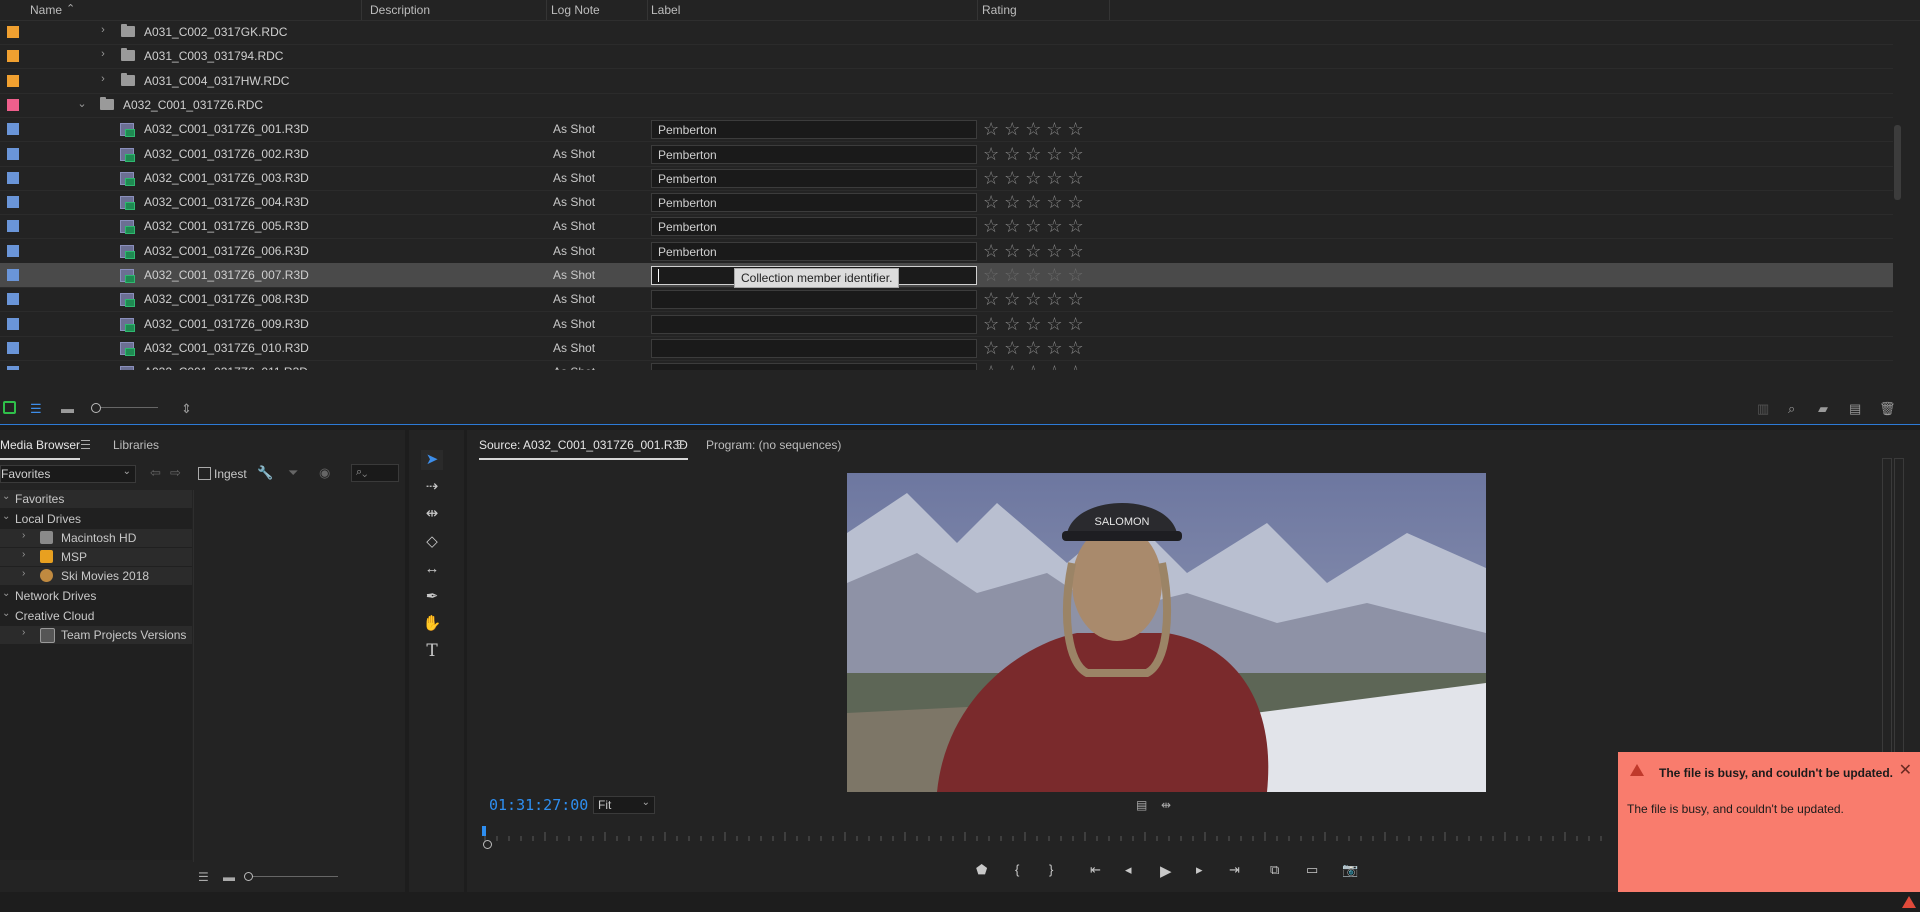 Image resolution: width=1920 pixels, height=912 pixels. What do you see at coordinates (946, 57) in the screenshot?
I see `bin-row: › A031_C003_031794.RDC` at bounding box center [946, 57].